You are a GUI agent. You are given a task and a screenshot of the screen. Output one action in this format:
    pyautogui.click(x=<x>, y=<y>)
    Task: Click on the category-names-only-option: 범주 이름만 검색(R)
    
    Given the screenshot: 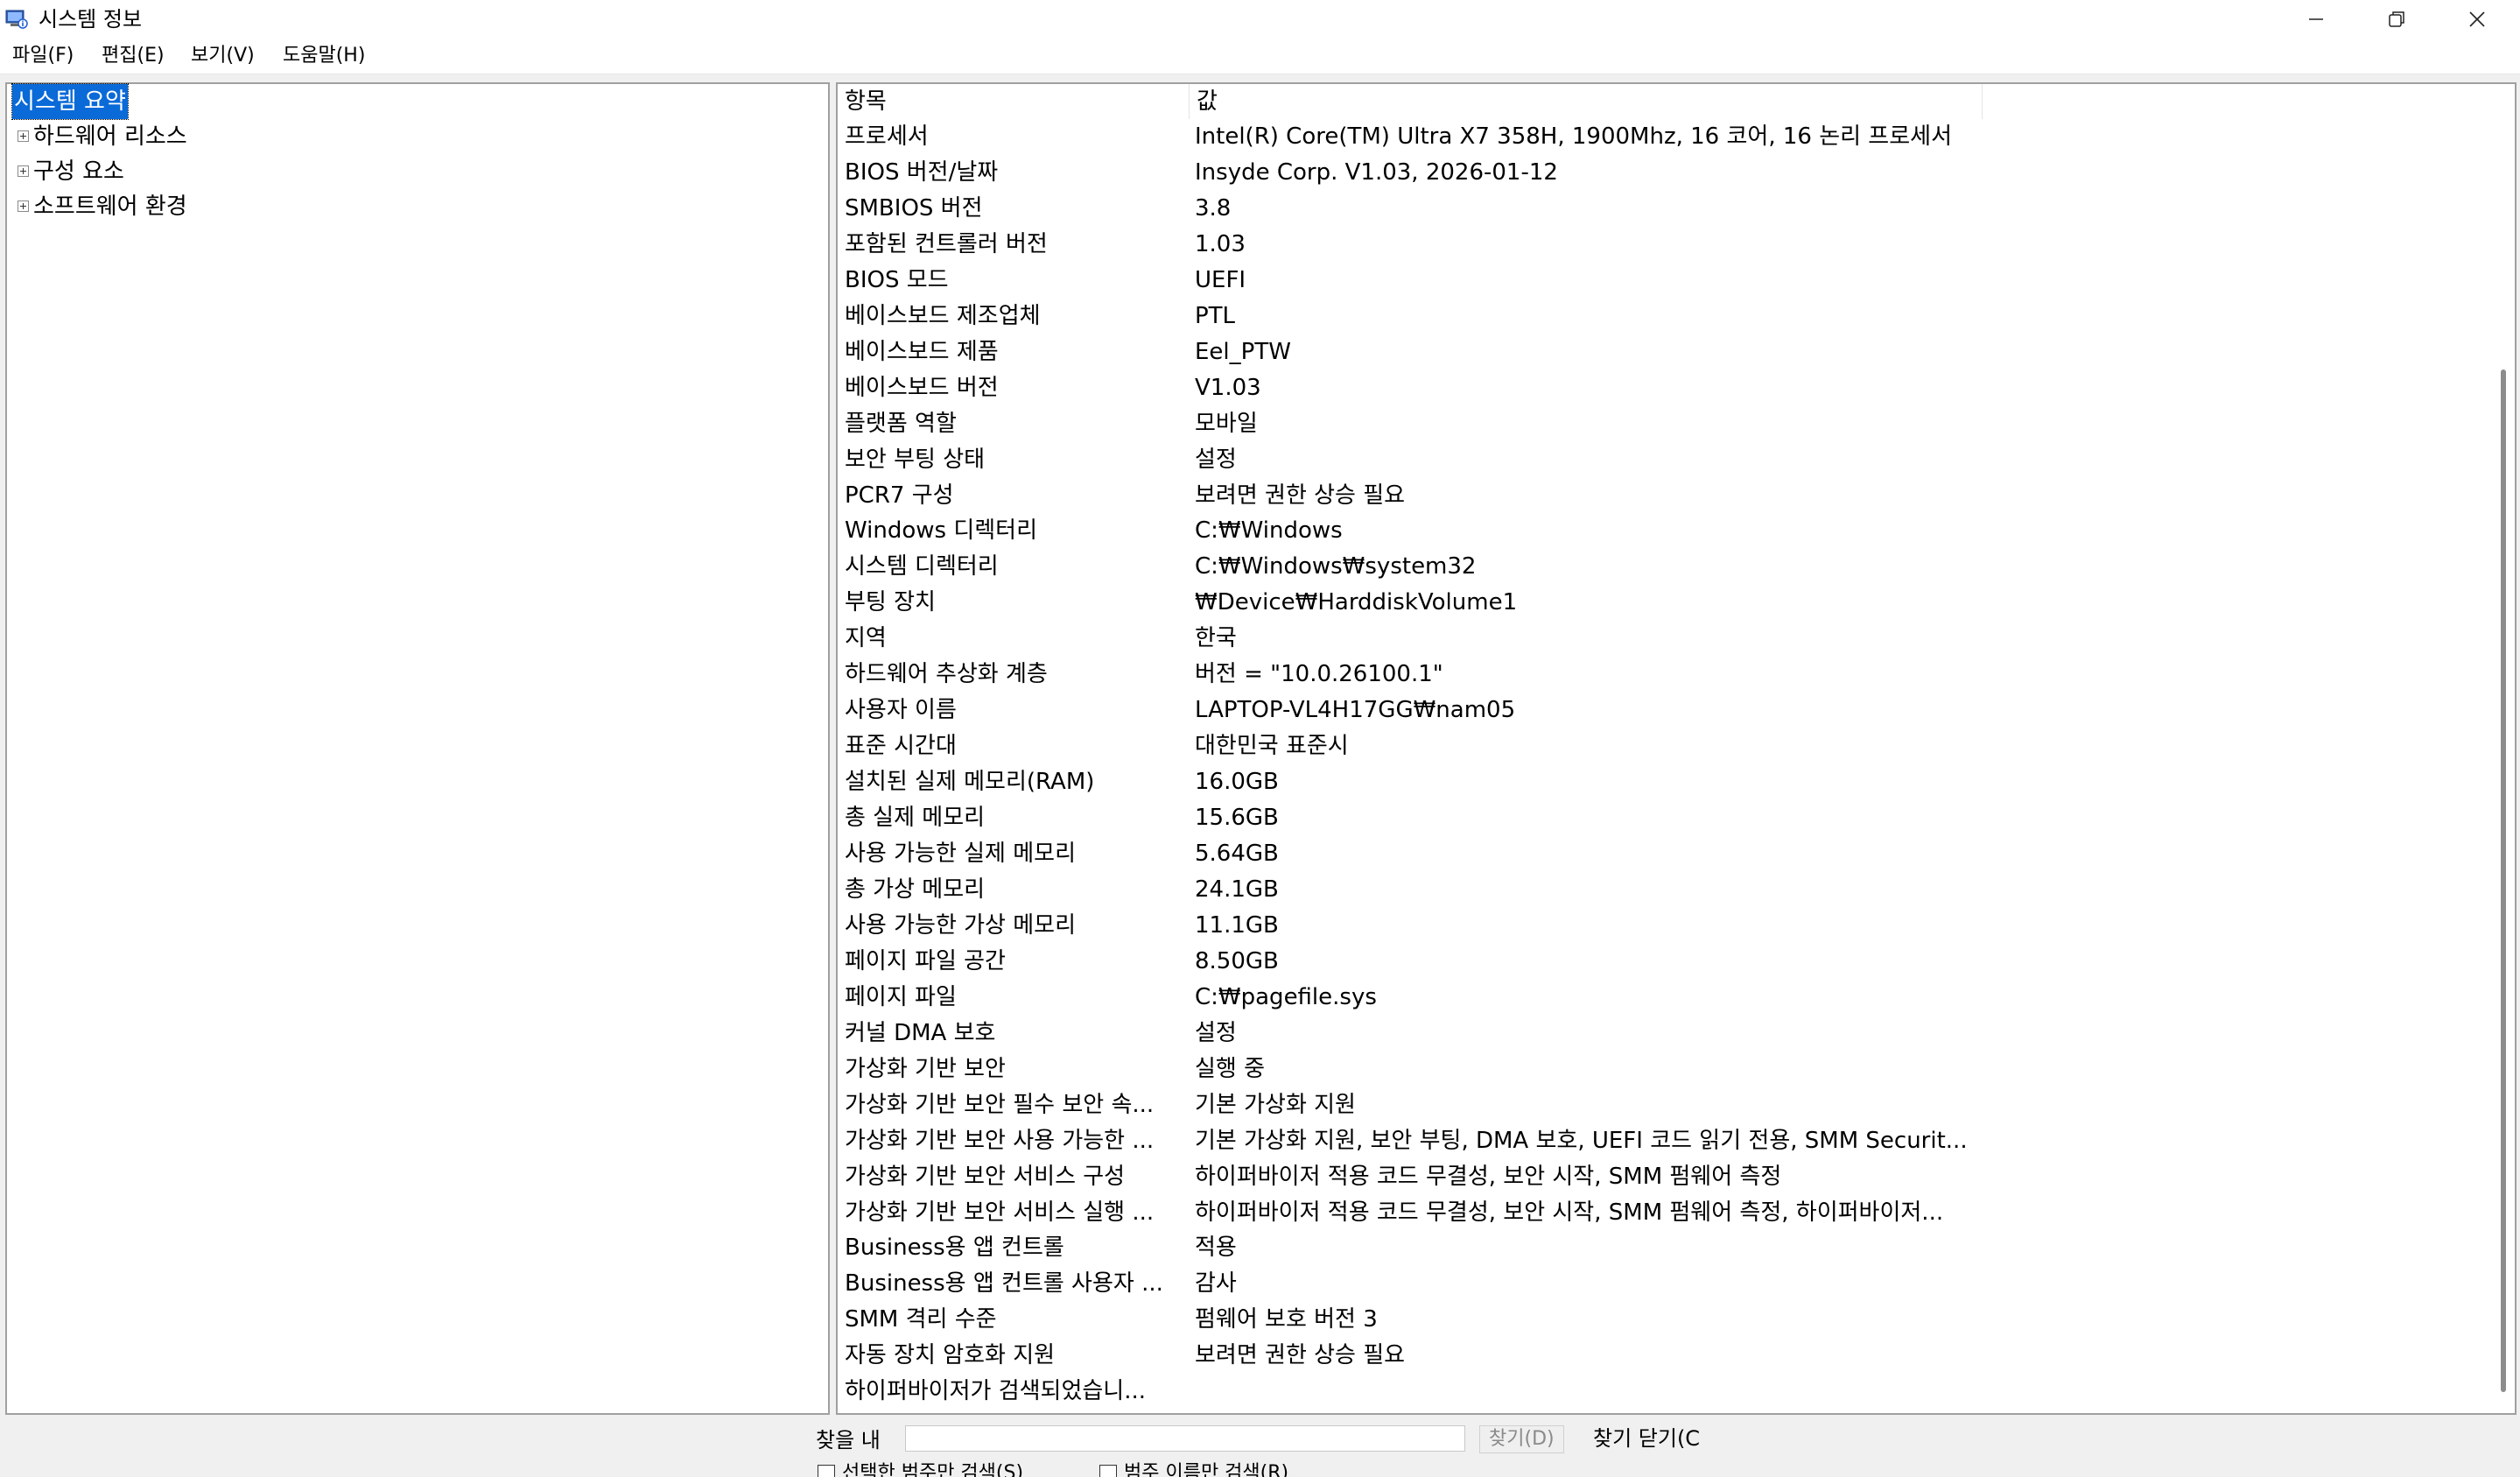 What is the action you would take?
    pyautogui.click(x=1193, y=1469)
    